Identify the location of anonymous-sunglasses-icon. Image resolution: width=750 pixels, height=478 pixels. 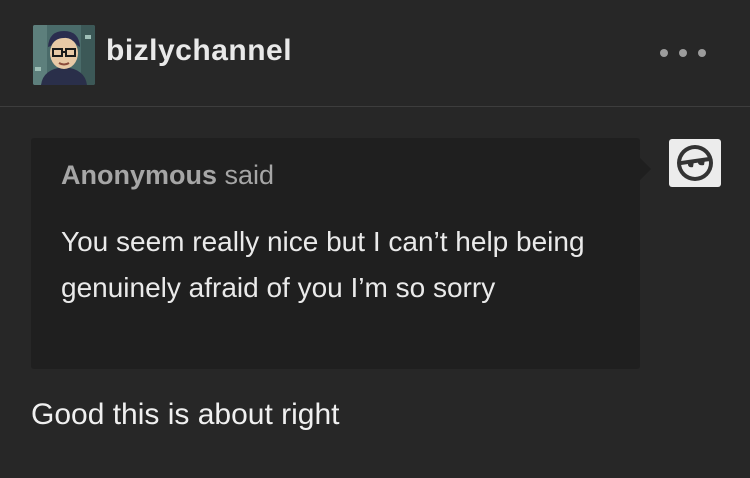
(695, 163).